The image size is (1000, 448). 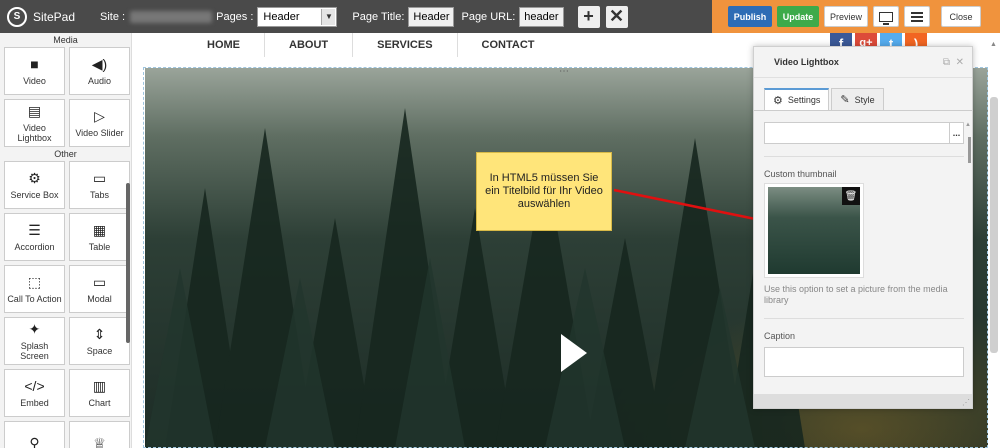 What do you see at coordinates (128, 263) in the screenshot?
I see `sidebar-scrollbar` at bounding box center [128, 263].